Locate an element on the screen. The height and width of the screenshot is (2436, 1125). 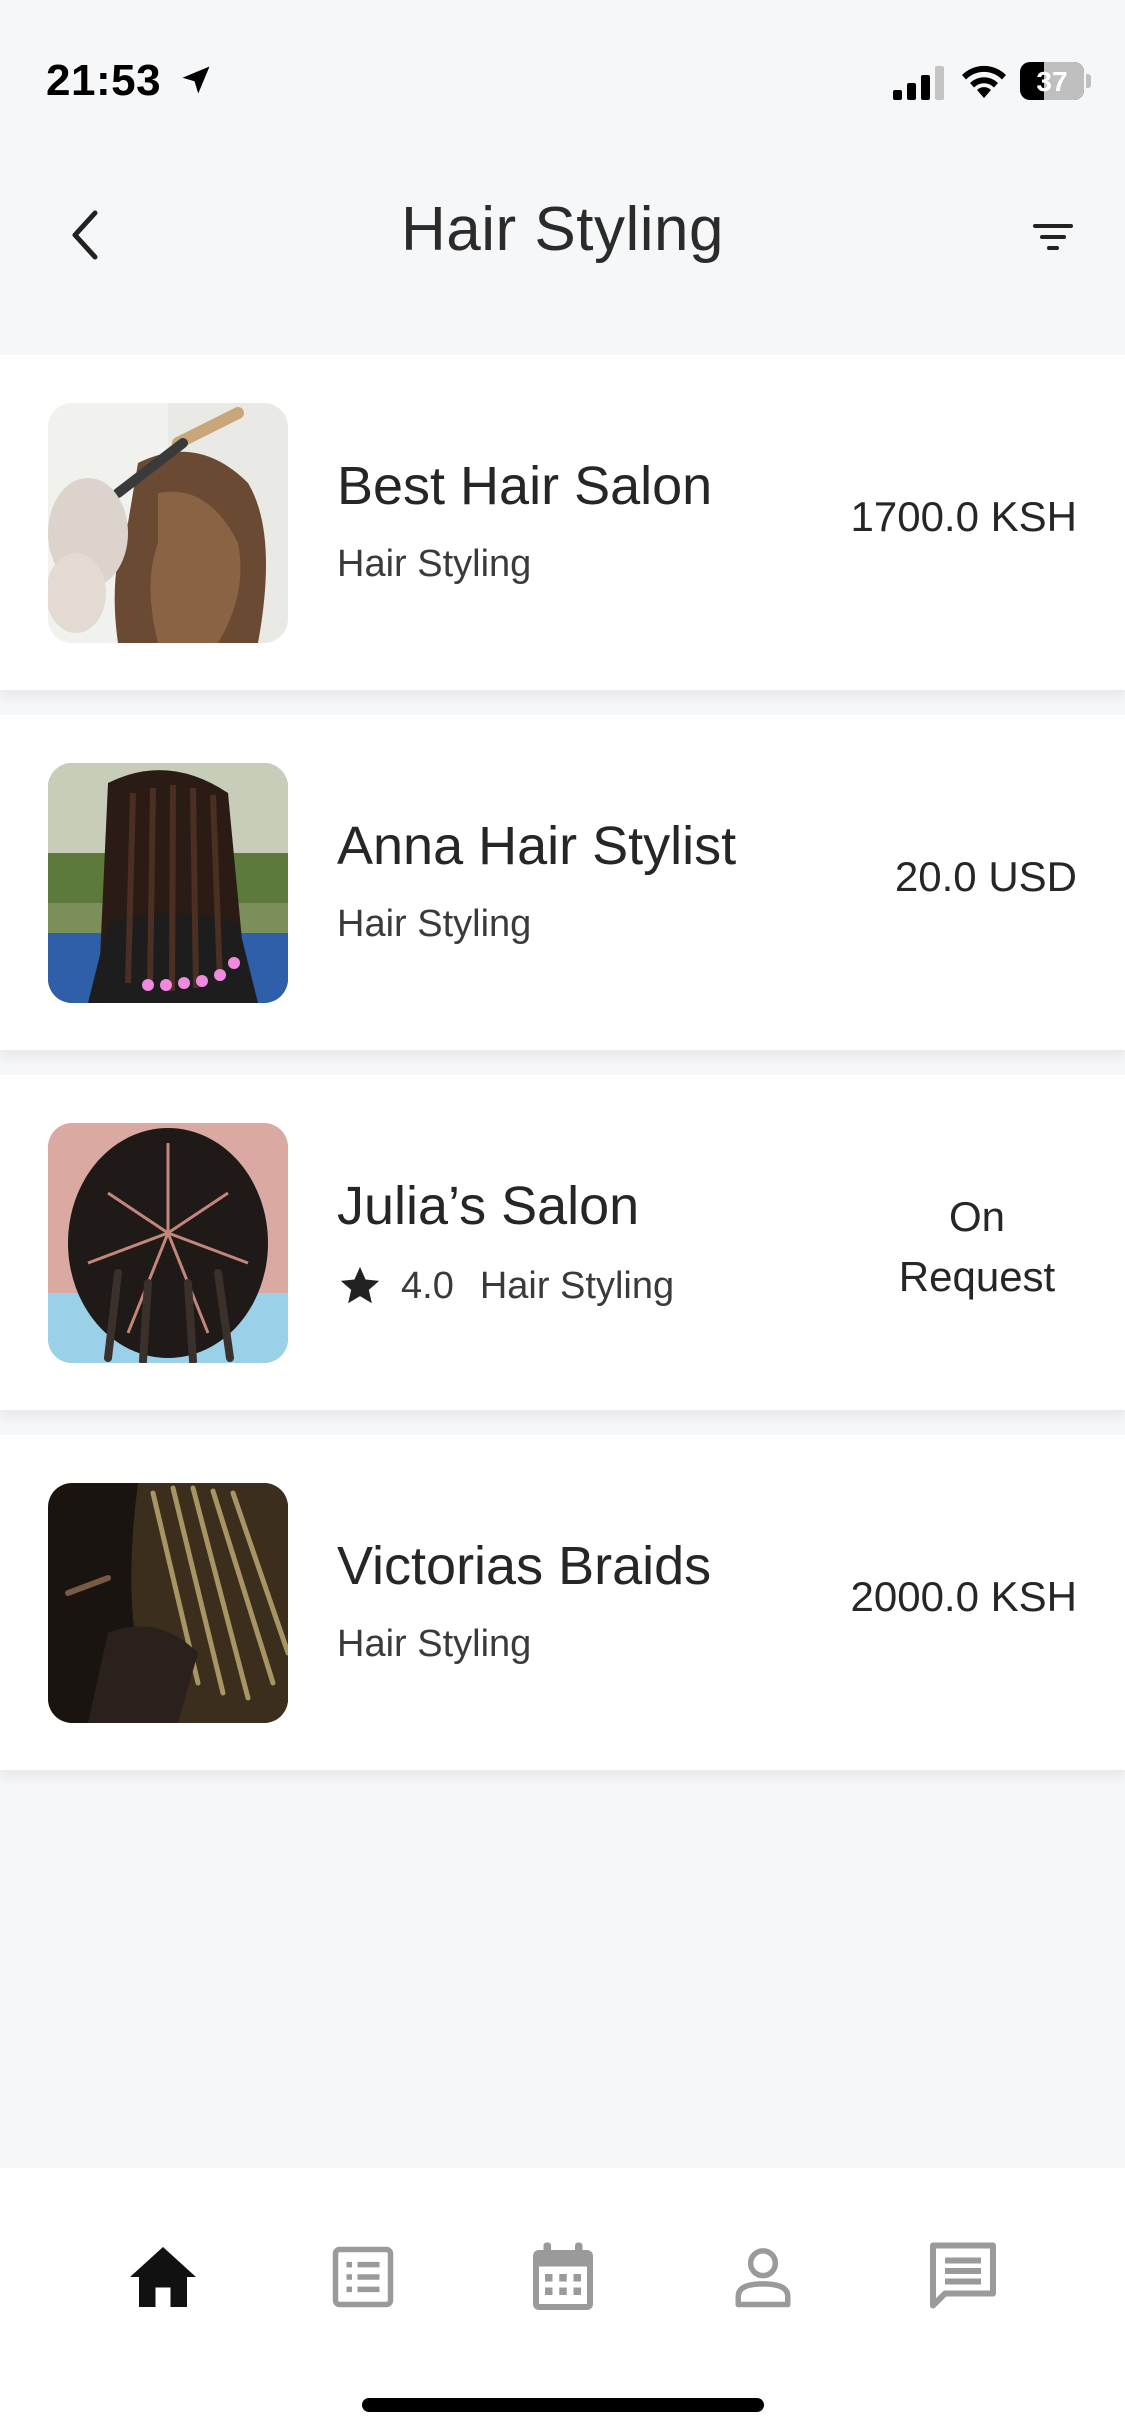
nav-messages is located at coordinates (963, 2277).